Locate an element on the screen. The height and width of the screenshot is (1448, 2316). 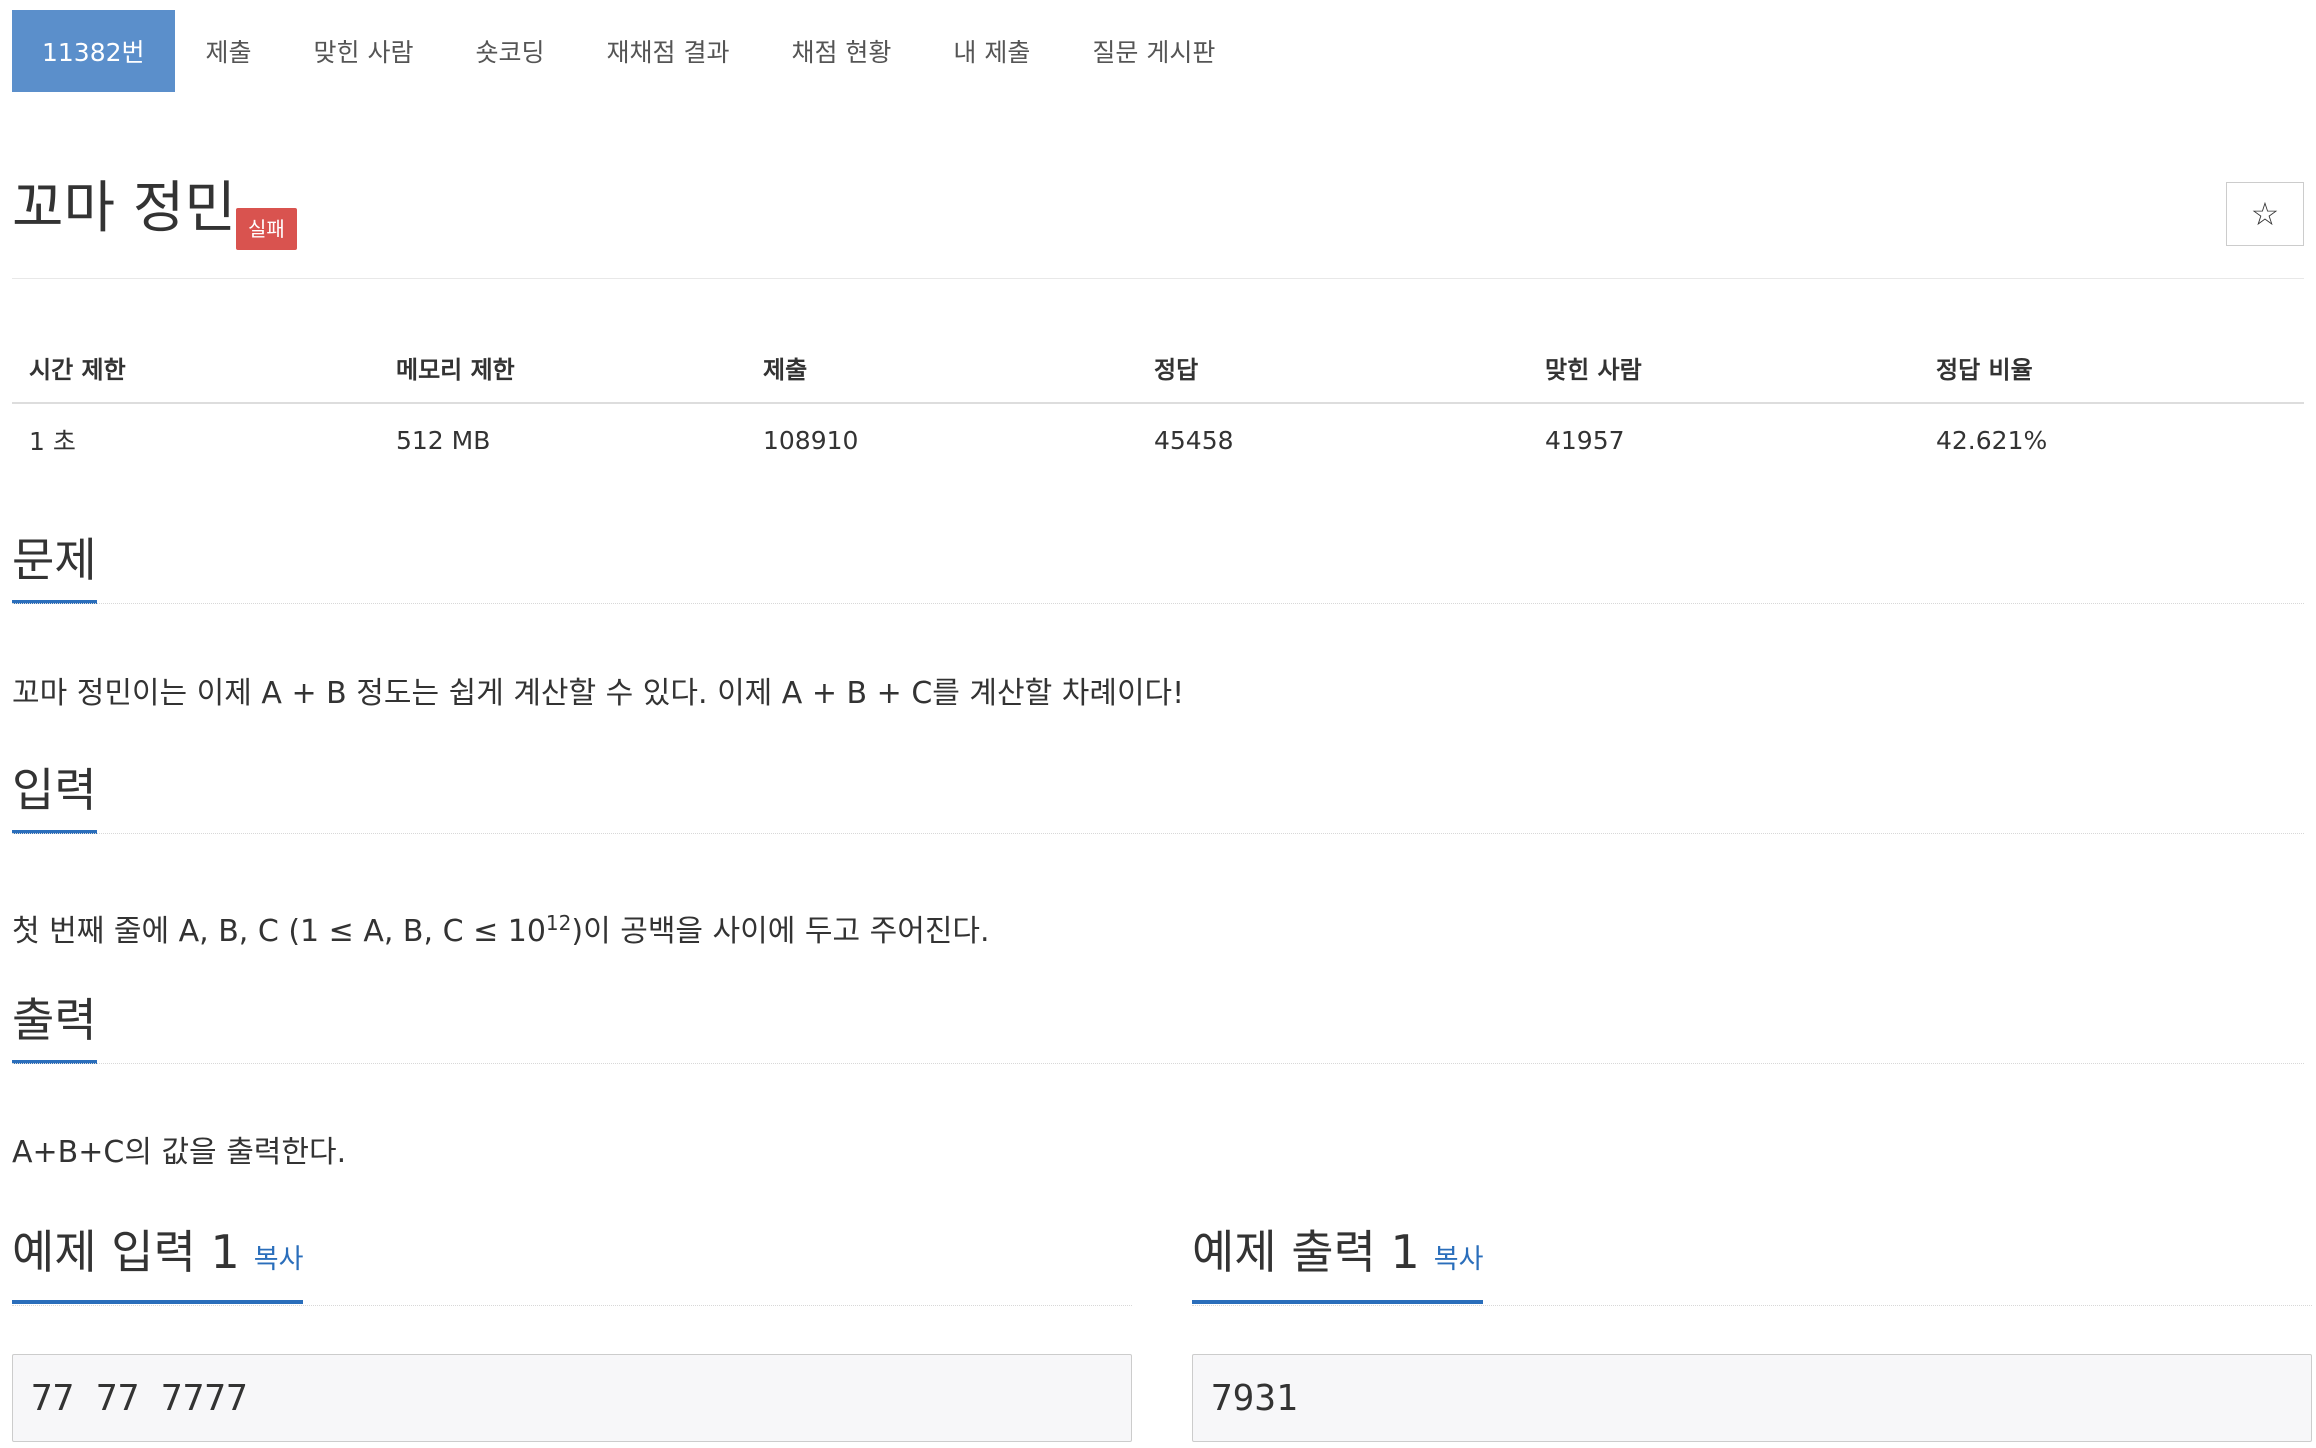
section-title: 출력 is located at coordinates (54, 1027).